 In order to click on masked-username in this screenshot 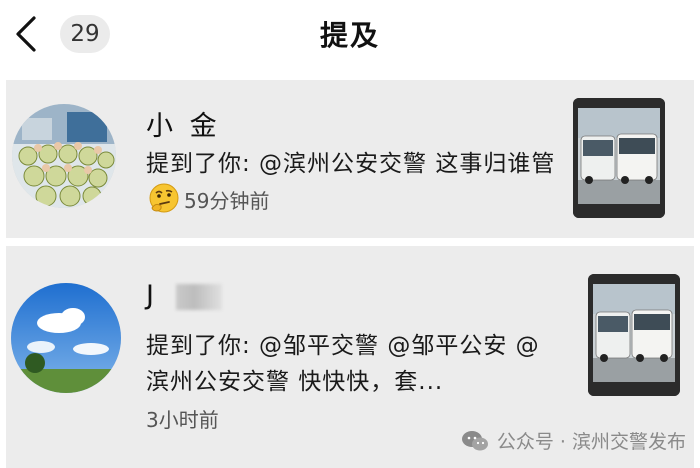, I will do `click(199, 297)`.